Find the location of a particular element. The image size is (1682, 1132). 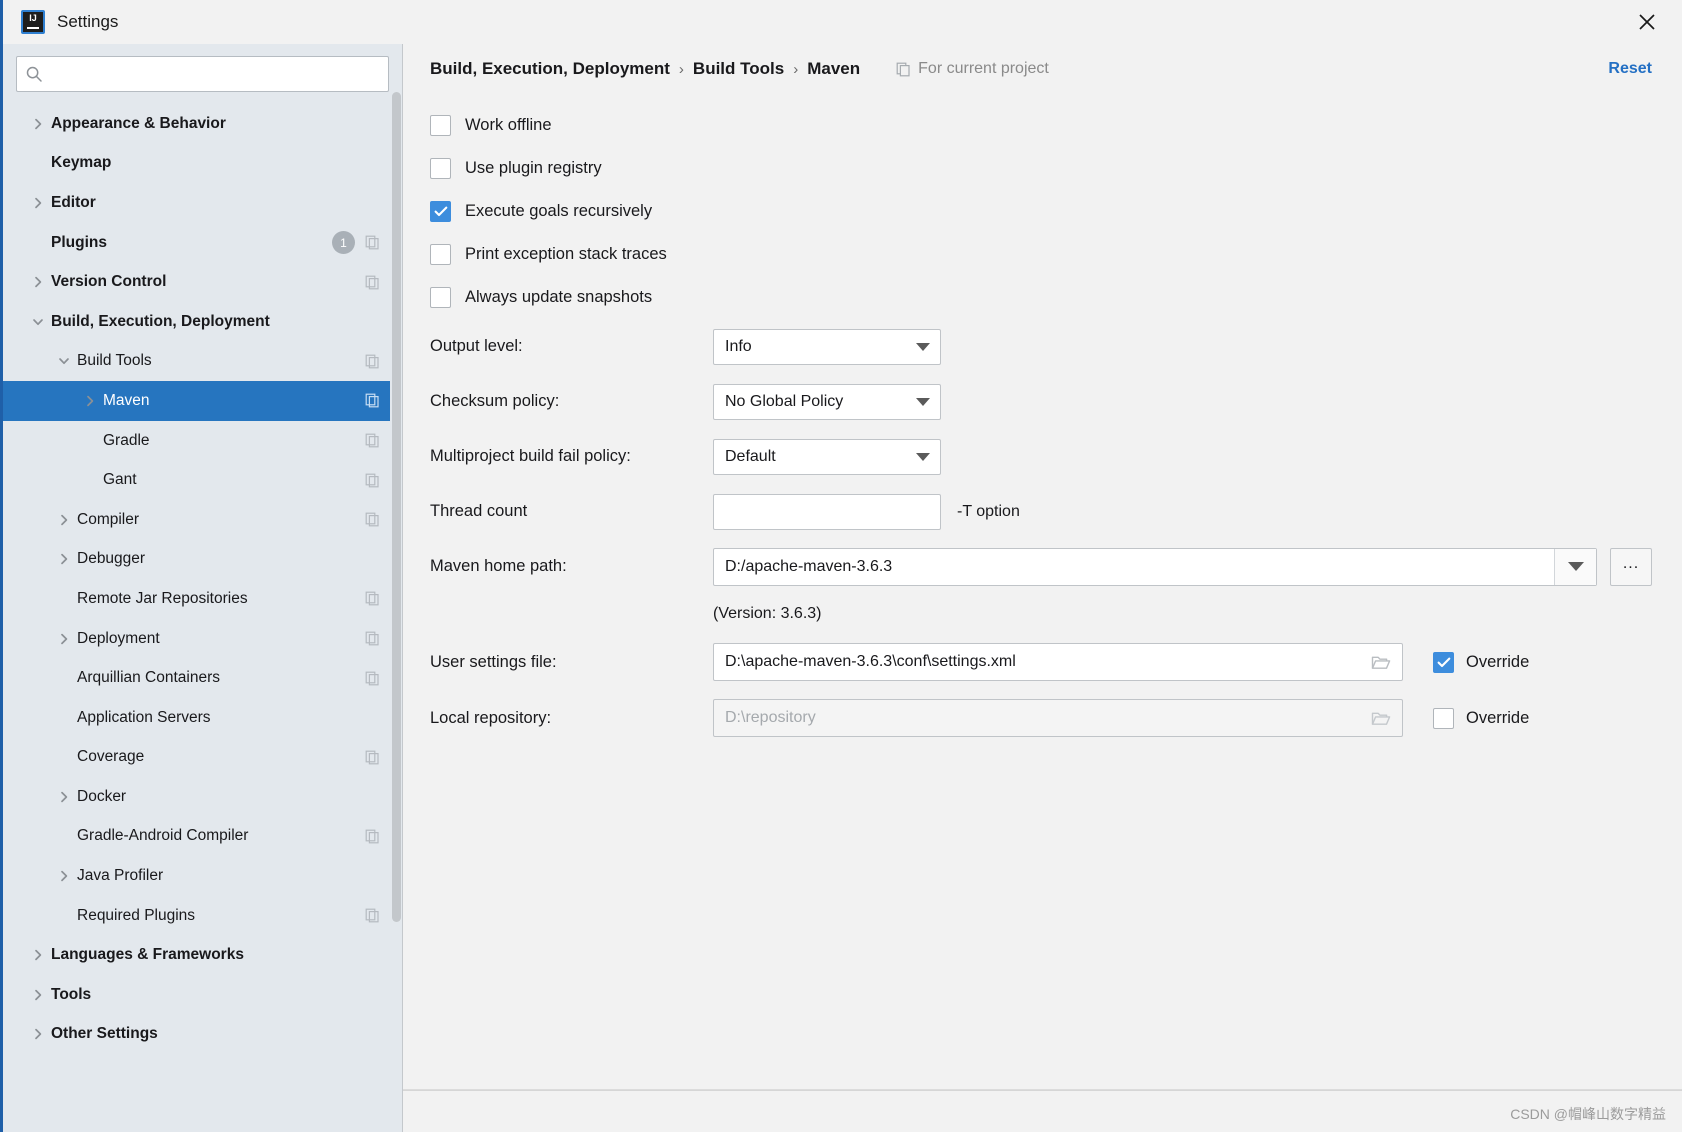

close-icon is located at coordinates (1647, 22).